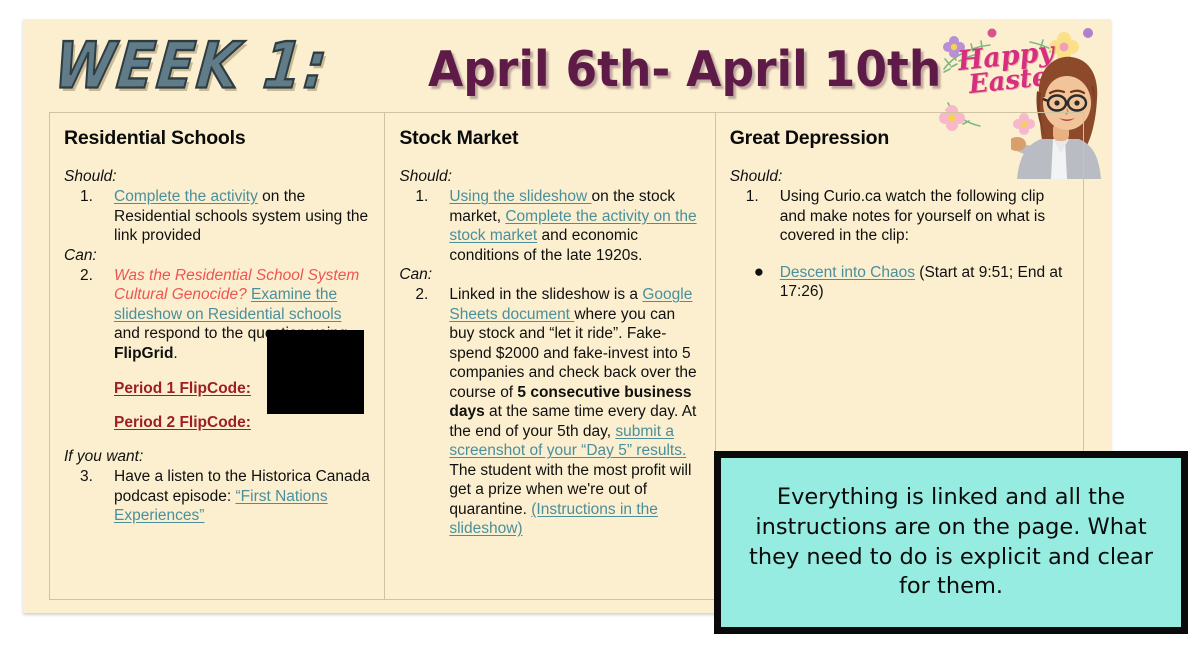  Describe the element at coordinates (144, 353) in the screenshot. I see `flipgrid-emphasis: FlipGrid` at that location.